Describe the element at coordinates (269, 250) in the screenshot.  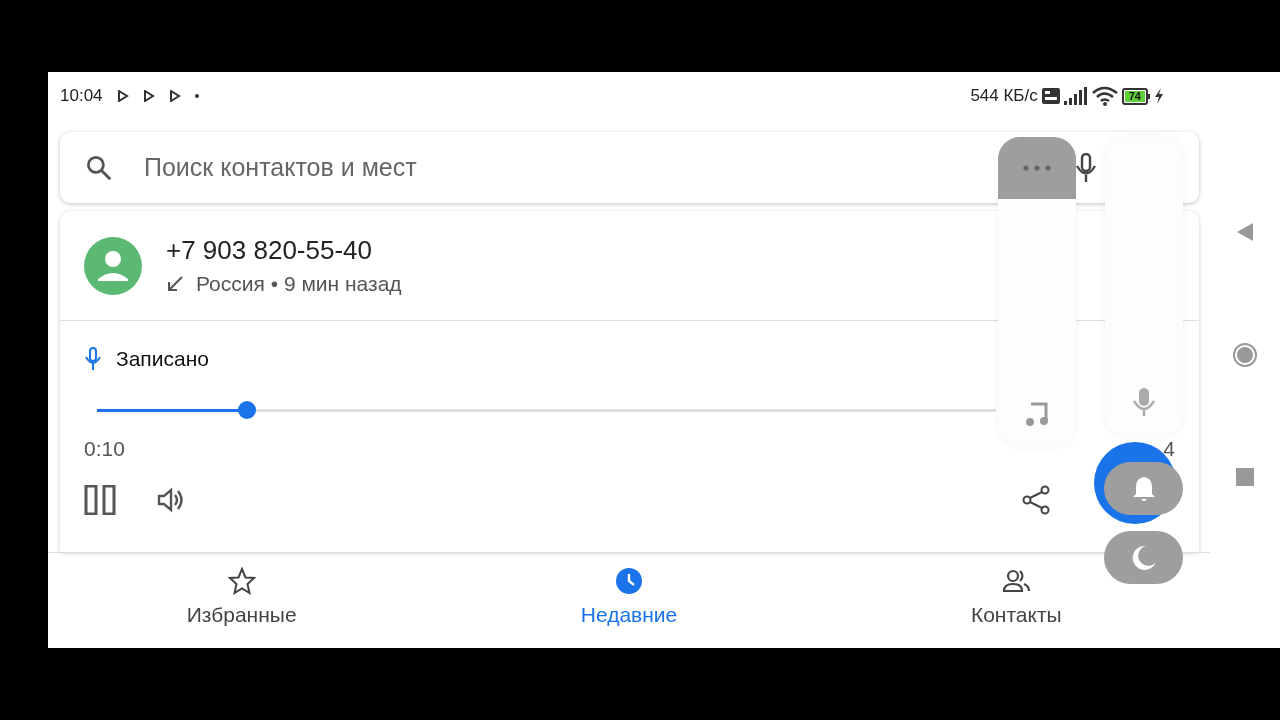
I see `phone-number: +7 903 820-55-40` at that location.